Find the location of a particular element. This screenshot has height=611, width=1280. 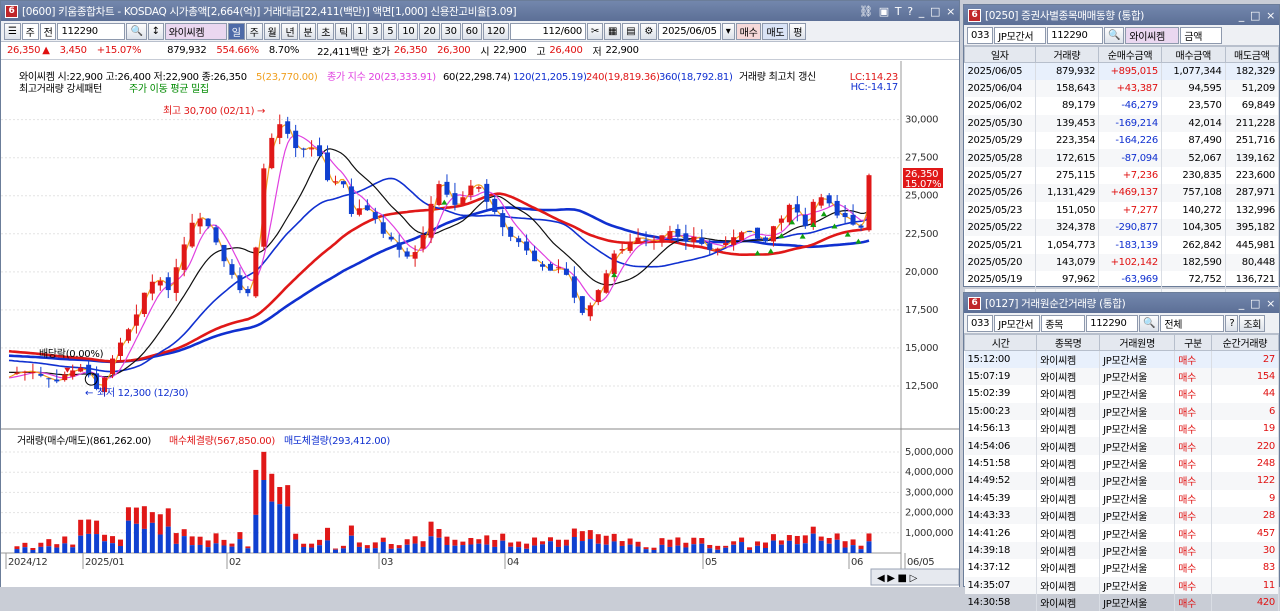

help-button: ? is located at coordinates (1232, 323).